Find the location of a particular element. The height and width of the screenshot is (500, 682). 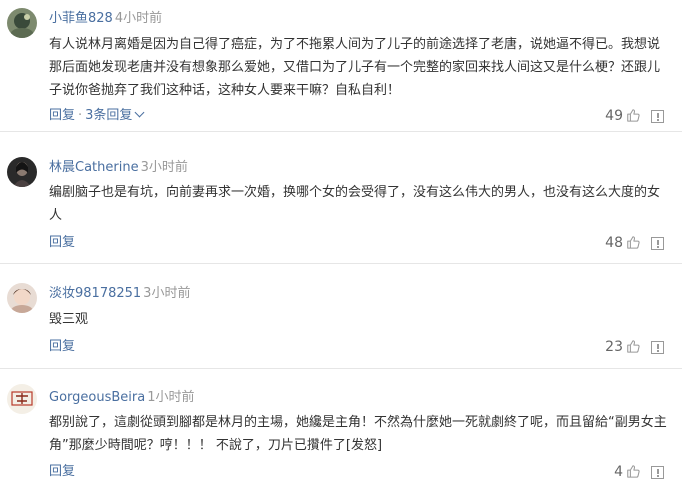

timestamp: 4小时前 is located at coordinates (138, 18).